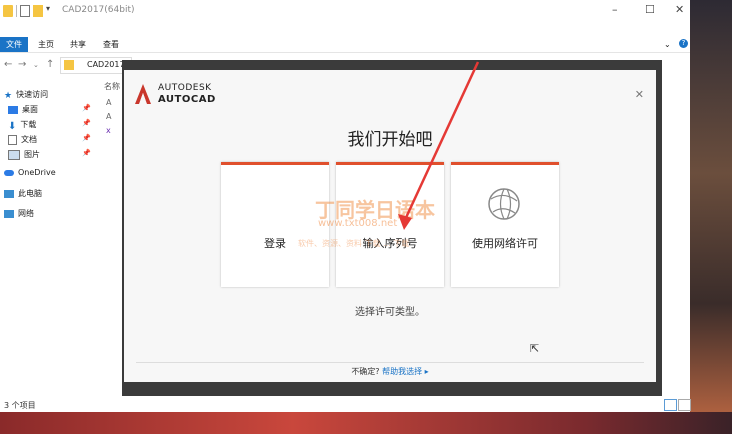 The height and width of the screenshot is (434, 732). Describe the element at coordinates (26, 213) in the screenshot. I see `sidebar-item-label: 网络` at that location.